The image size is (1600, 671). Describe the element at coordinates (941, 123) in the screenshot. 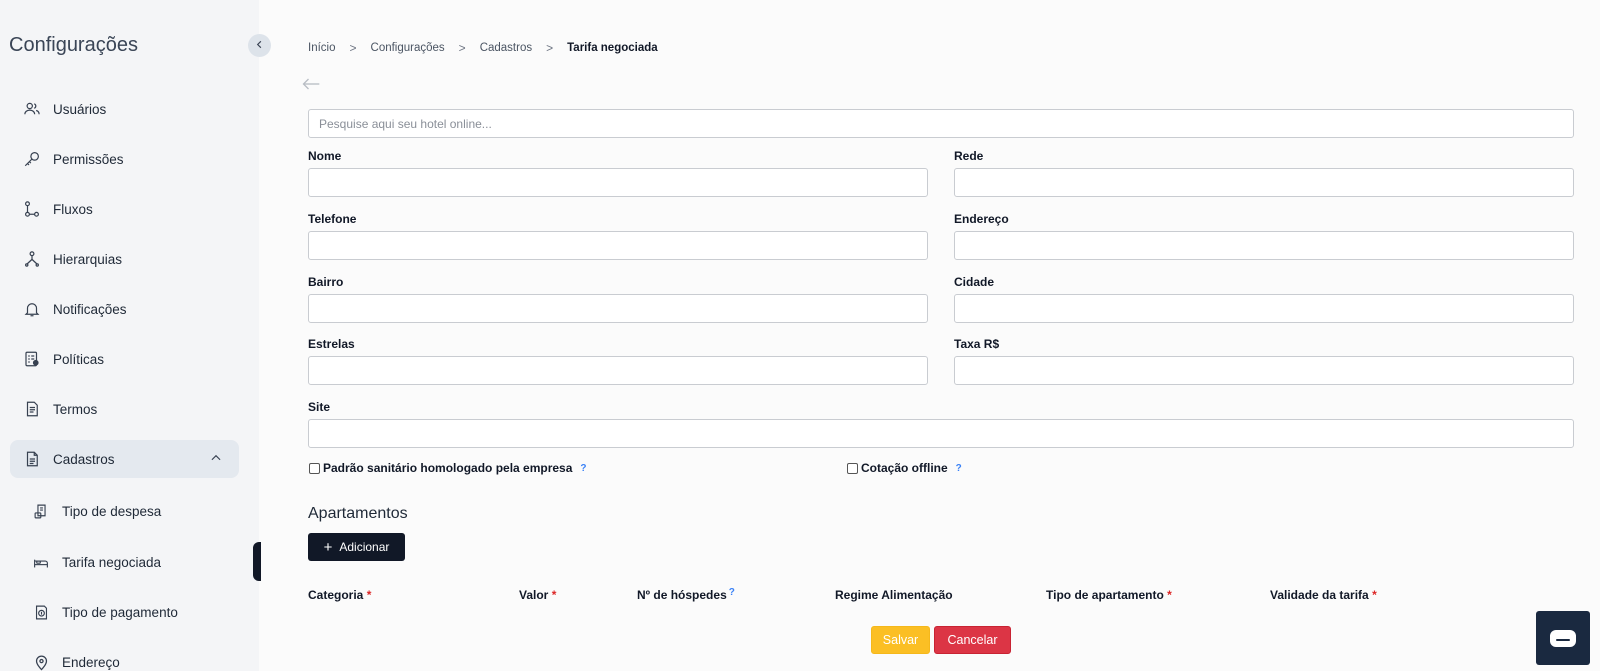

I see `hotel-search-input` at that location.